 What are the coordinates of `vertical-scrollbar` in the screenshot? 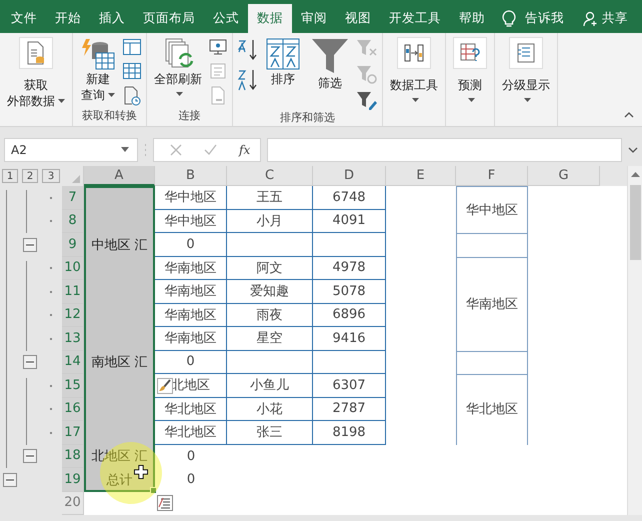 It's located at (634, 340).